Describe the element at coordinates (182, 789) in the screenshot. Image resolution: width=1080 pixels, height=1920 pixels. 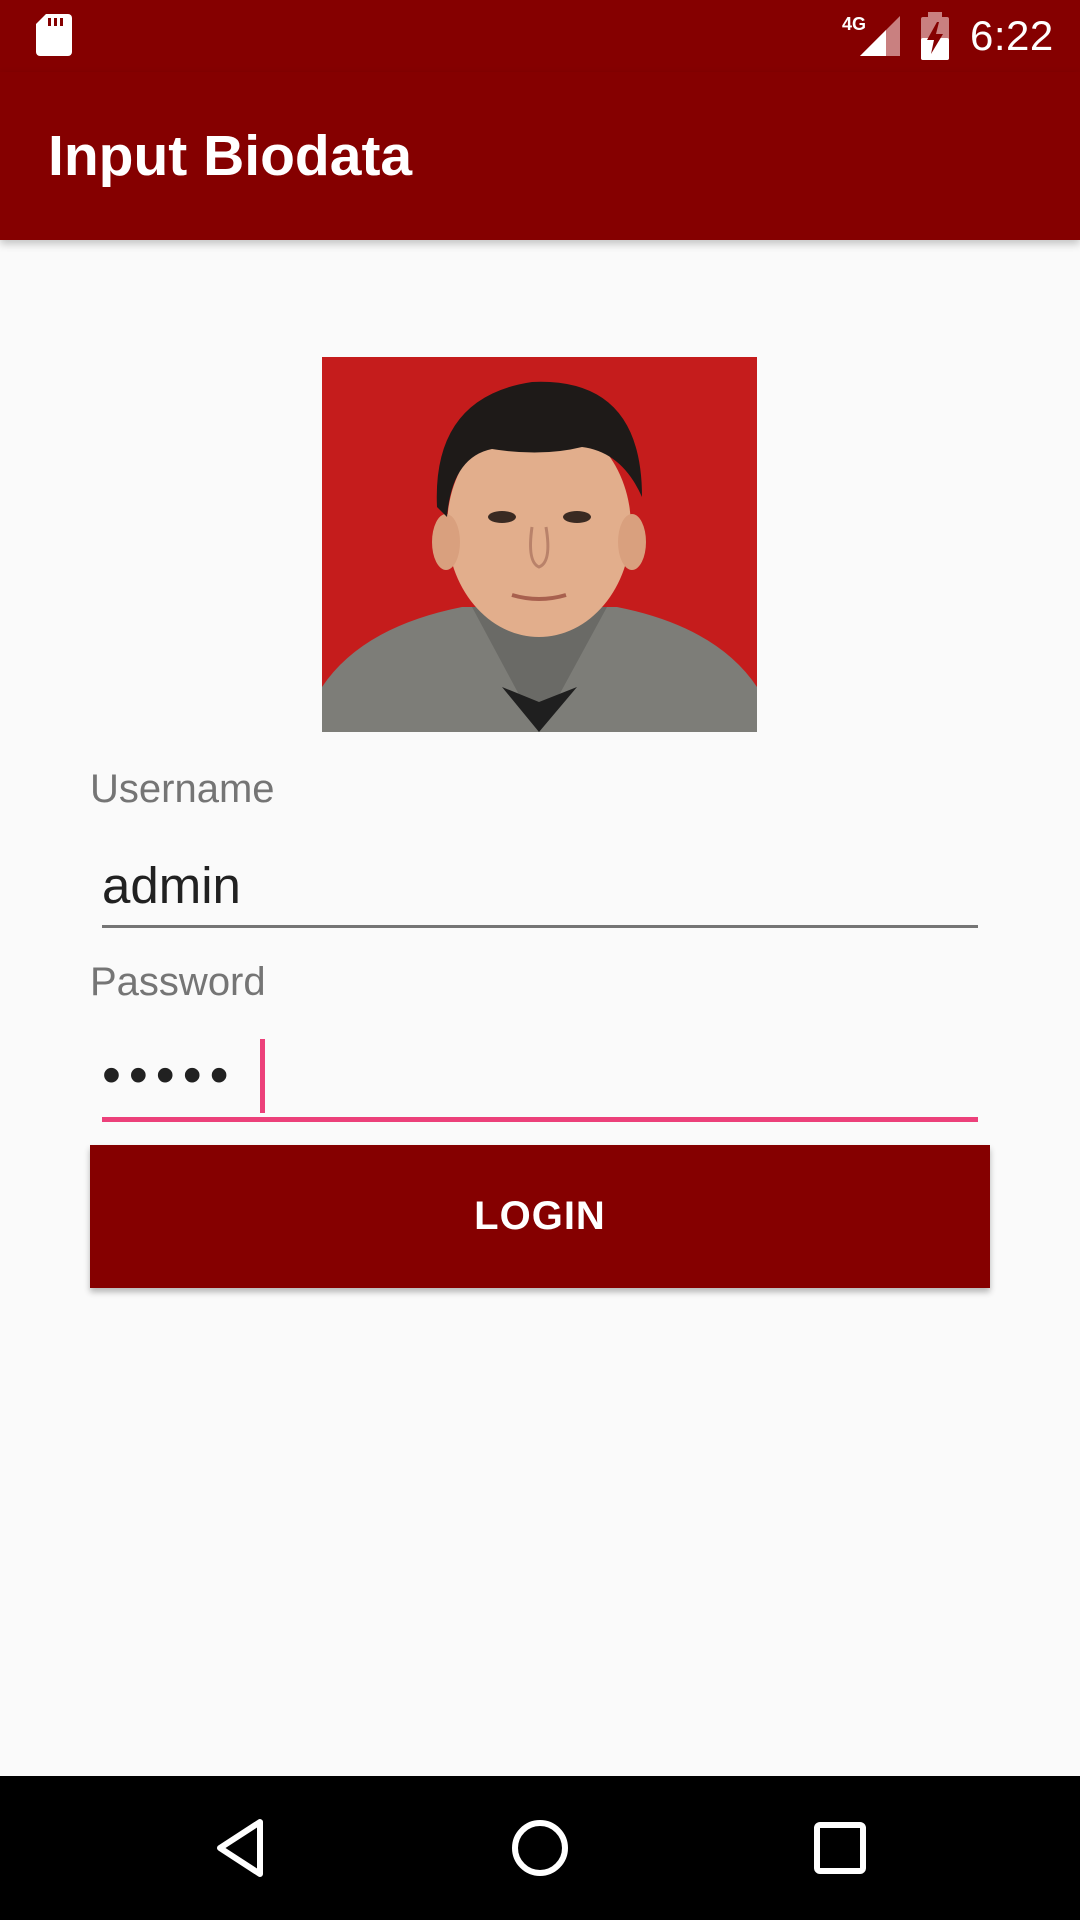
I see `username-label: Username` at that location.